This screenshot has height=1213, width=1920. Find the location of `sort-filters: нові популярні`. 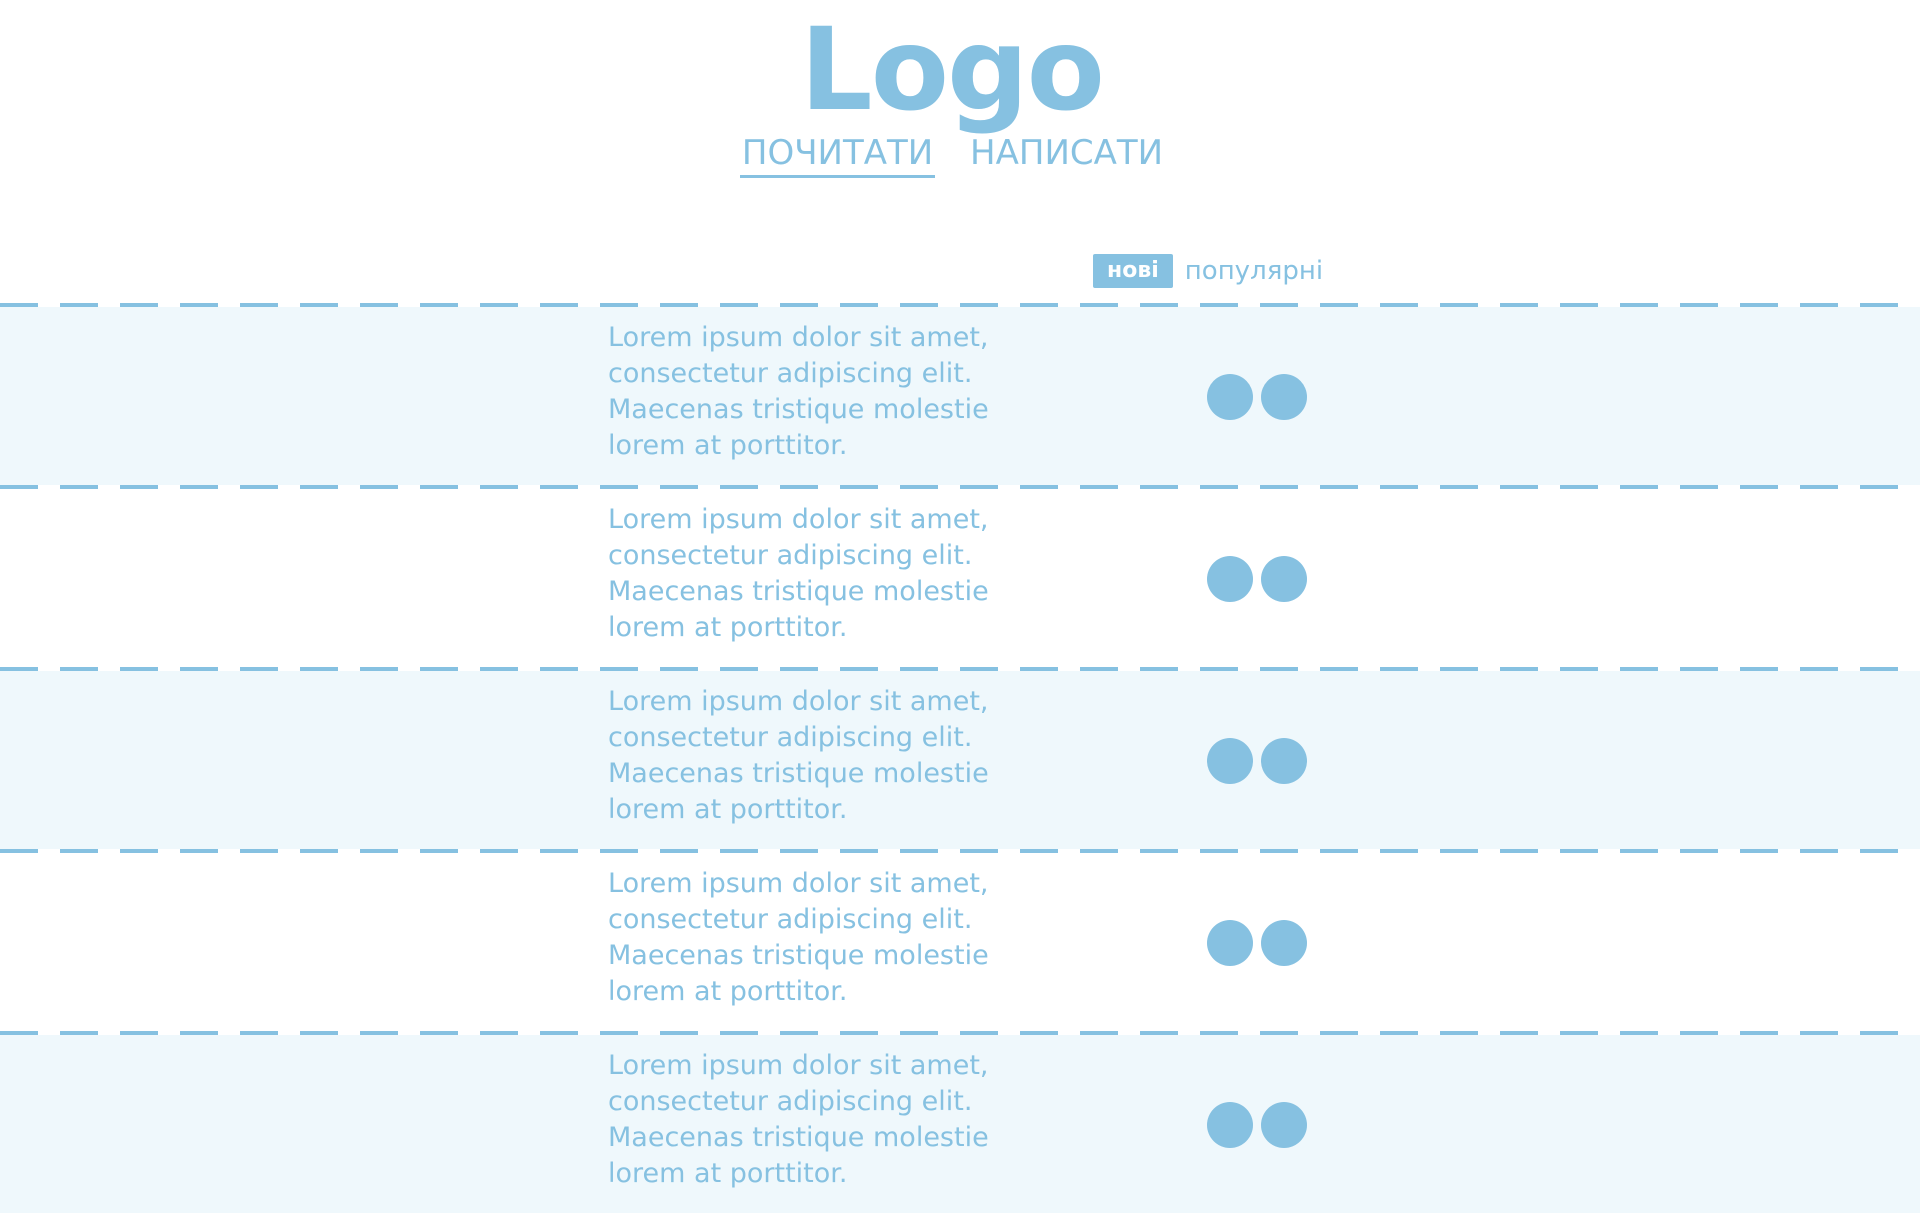

sort-filters: нові популярні is located at coordinates (1208, 271).